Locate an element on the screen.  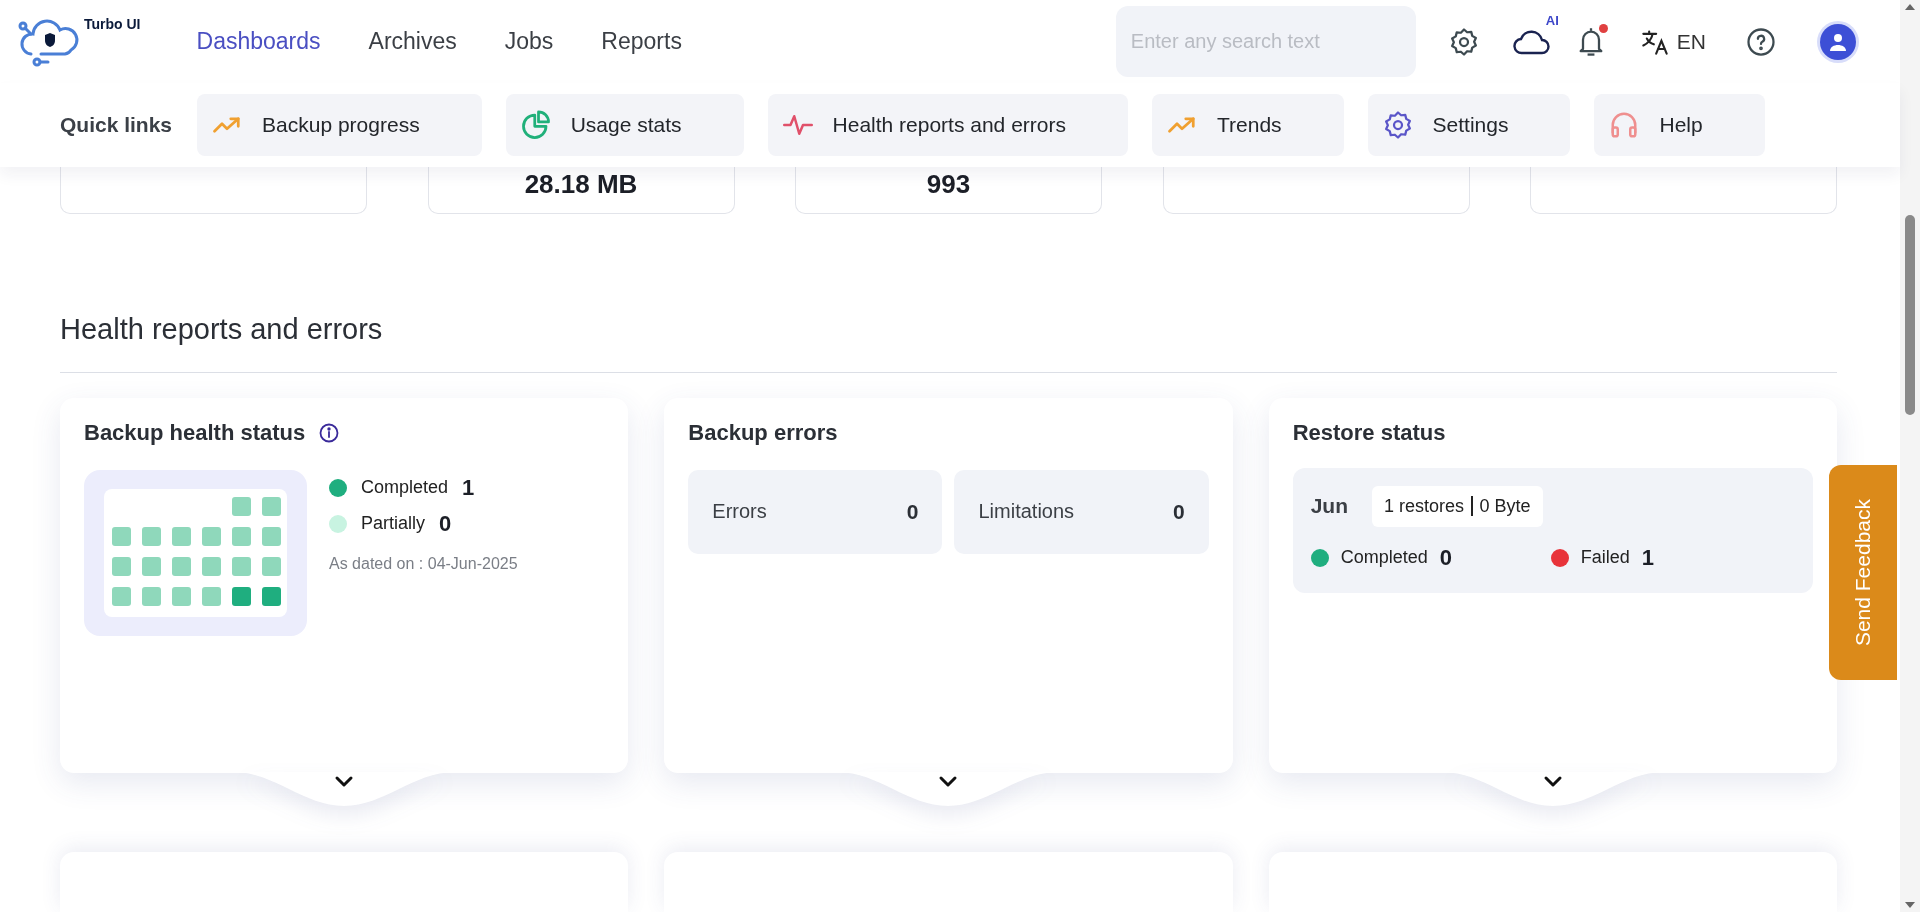
quick-link-button: Usage stats is located at coordinates (624, 124).